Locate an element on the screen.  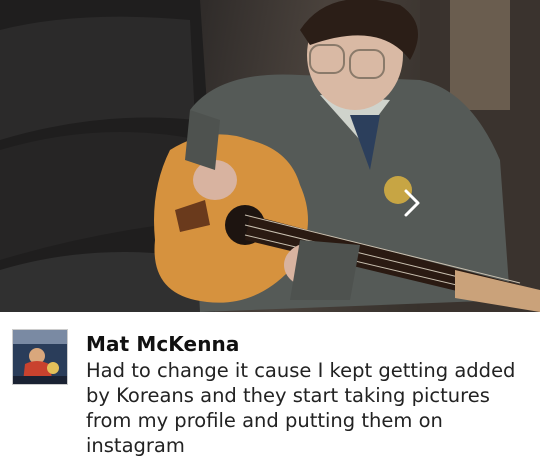
user-thumbnail is located at coordinates (40, 357).